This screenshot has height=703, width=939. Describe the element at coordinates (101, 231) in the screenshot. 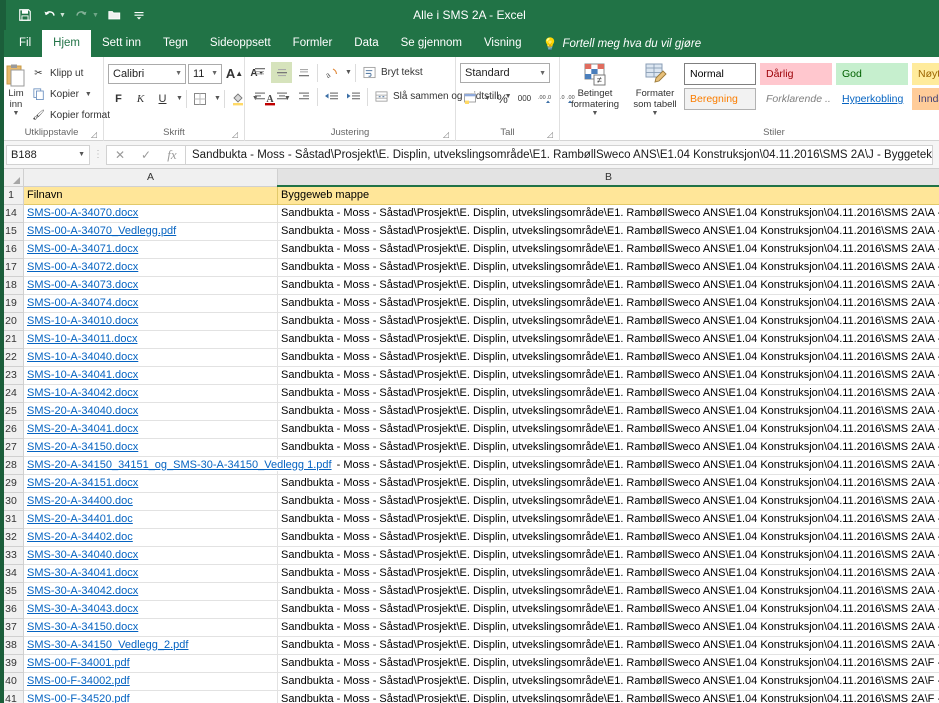

I see `filename-link: SMS-00-A-34070_Vedlegg.pdf` at that location.